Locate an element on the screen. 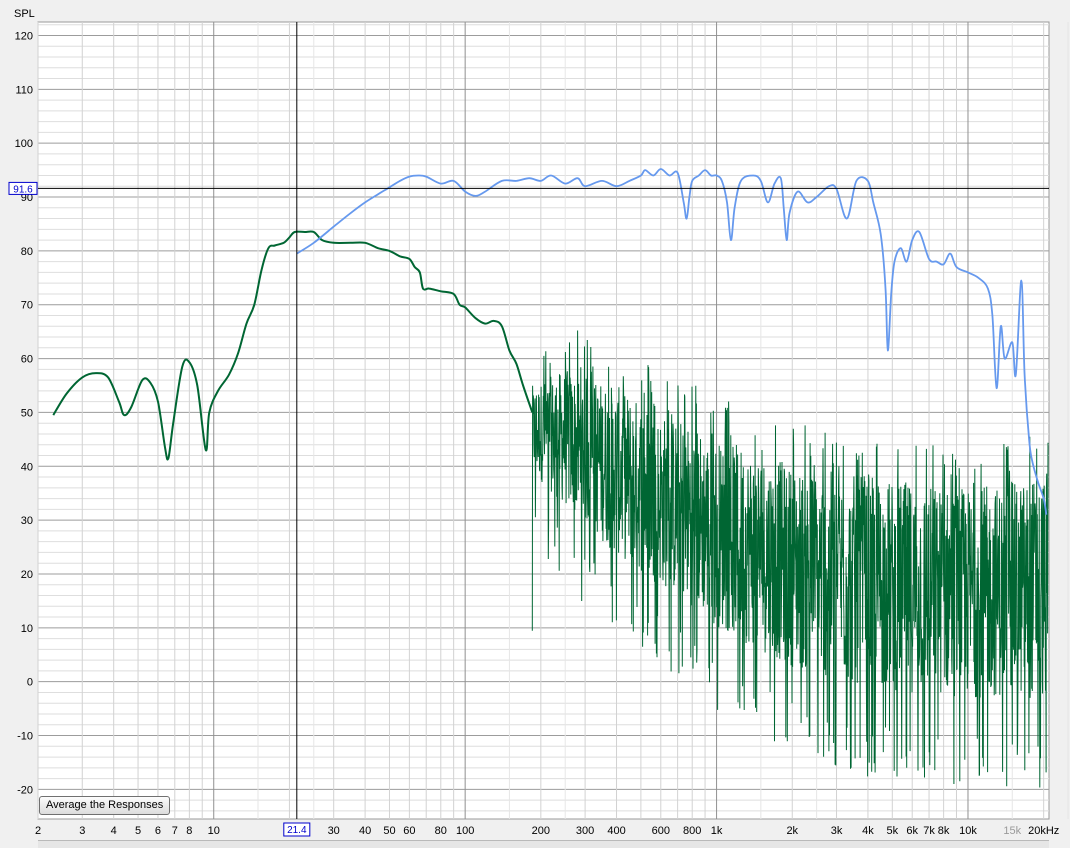 Image resolution: width=1070 pixels, height=848 pixels. x-tick-label: 600 is located at coordinates (661, 831).